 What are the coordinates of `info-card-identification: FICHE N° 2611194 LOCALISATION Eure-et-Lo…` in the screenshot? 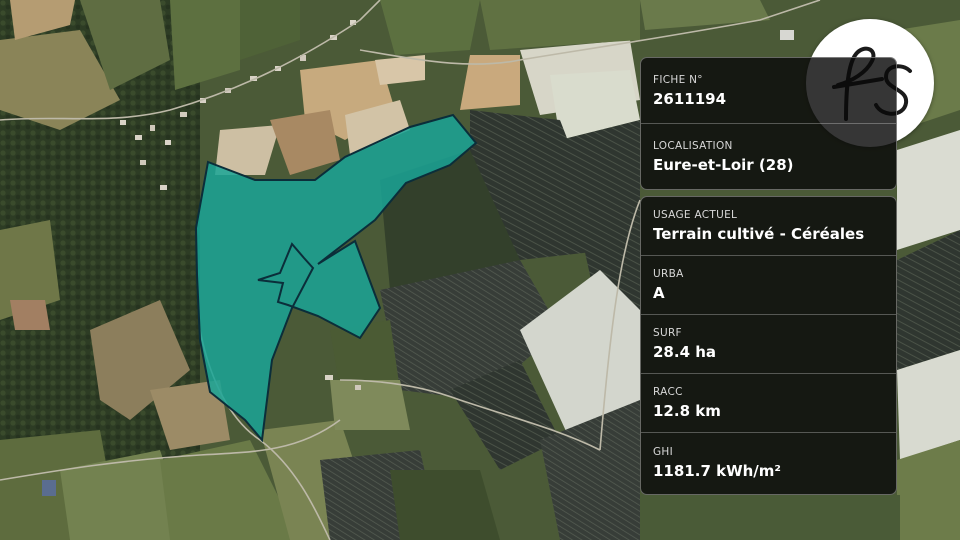 It's located at (768, 123).